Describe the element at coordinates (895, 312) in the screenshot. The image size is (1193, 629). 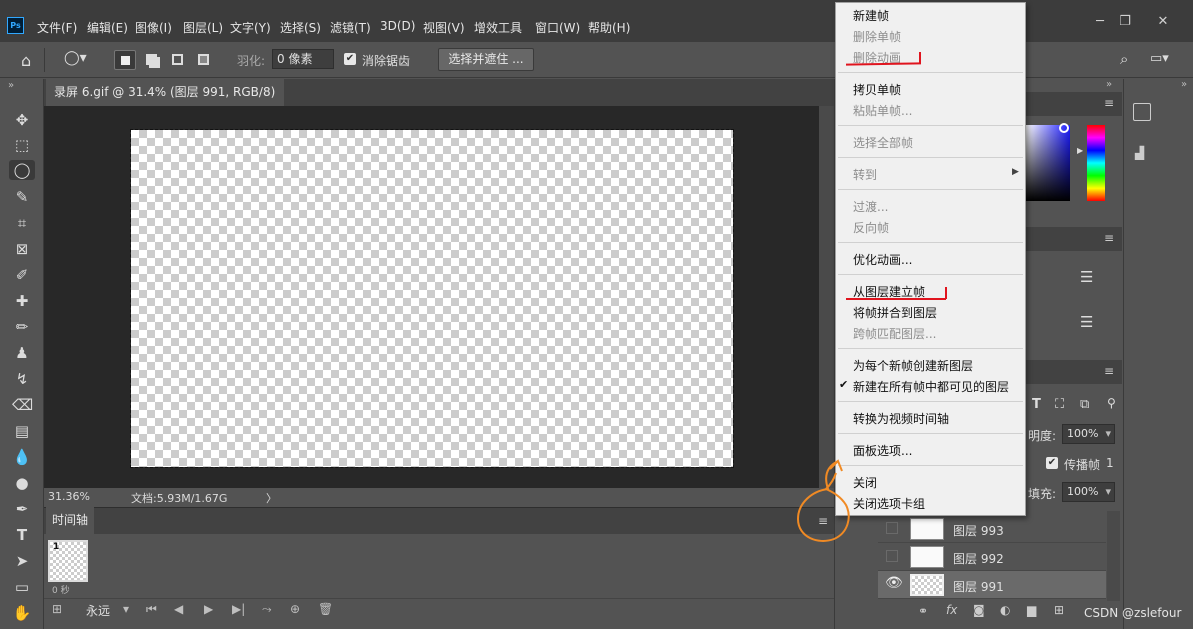
I see `context-menu-item: 将帧拼合到图层` at that location.